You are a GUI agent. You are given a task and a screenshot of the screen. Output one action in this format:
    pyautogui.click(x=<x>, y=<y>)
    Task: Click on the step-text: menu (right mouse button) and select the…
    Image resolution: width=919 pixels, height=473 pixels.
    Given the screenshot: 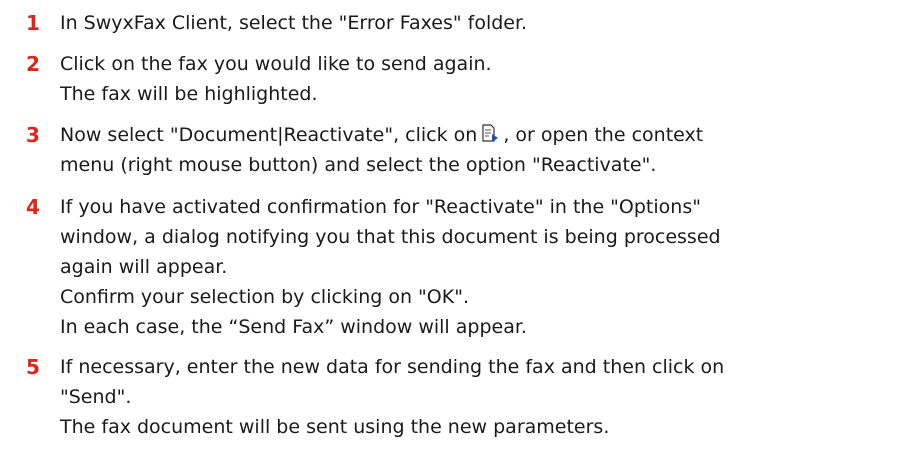 What is the action you would take?
    pyautogui.click(x=358, y=165)
    